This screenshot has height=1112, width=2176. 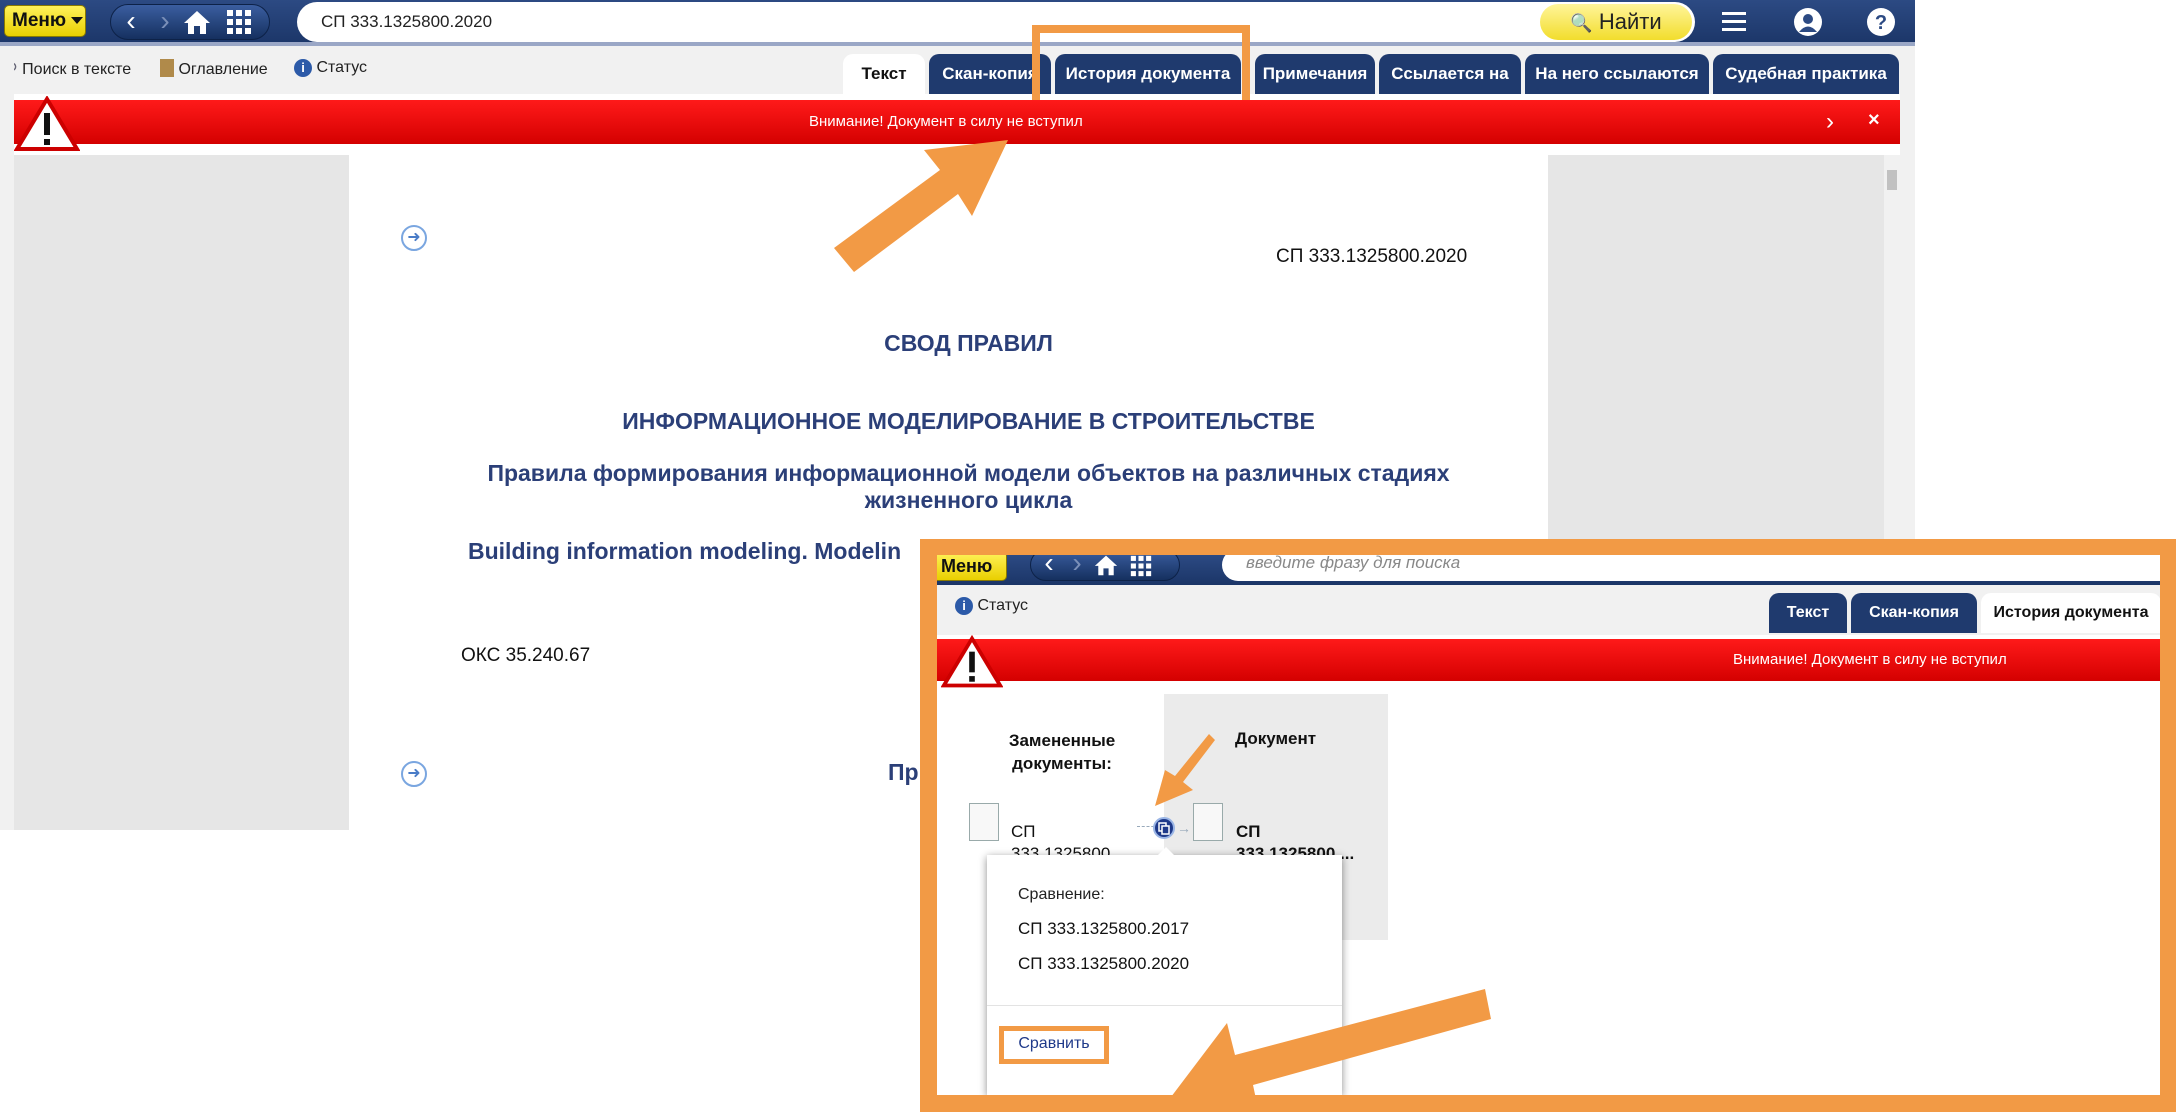 I want to click on inset-menu-button: Меню, so click(x=972, y=577).